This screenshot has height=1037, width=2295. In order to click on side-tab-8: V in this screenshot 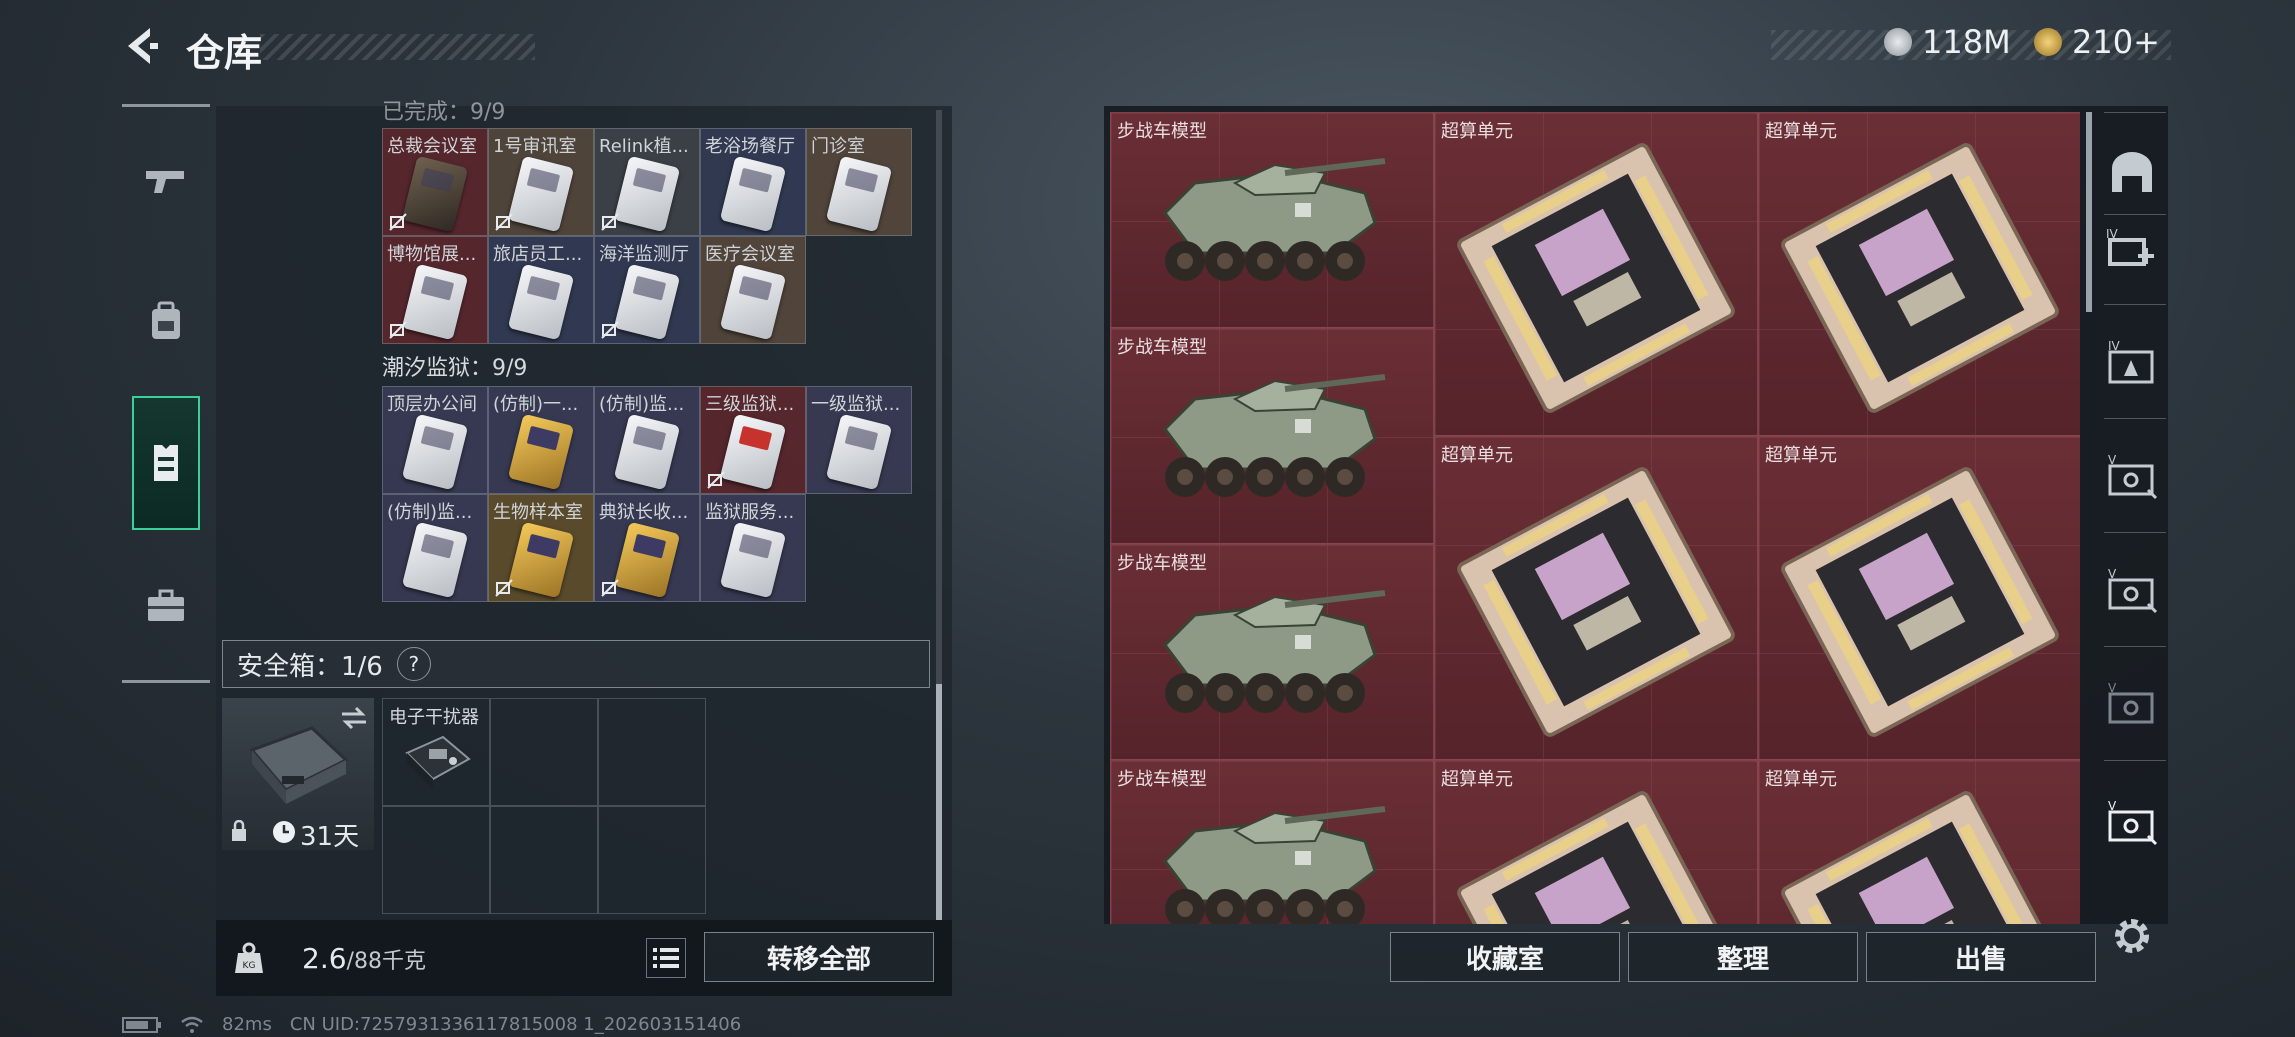, I will do `click(2132, 822)`.